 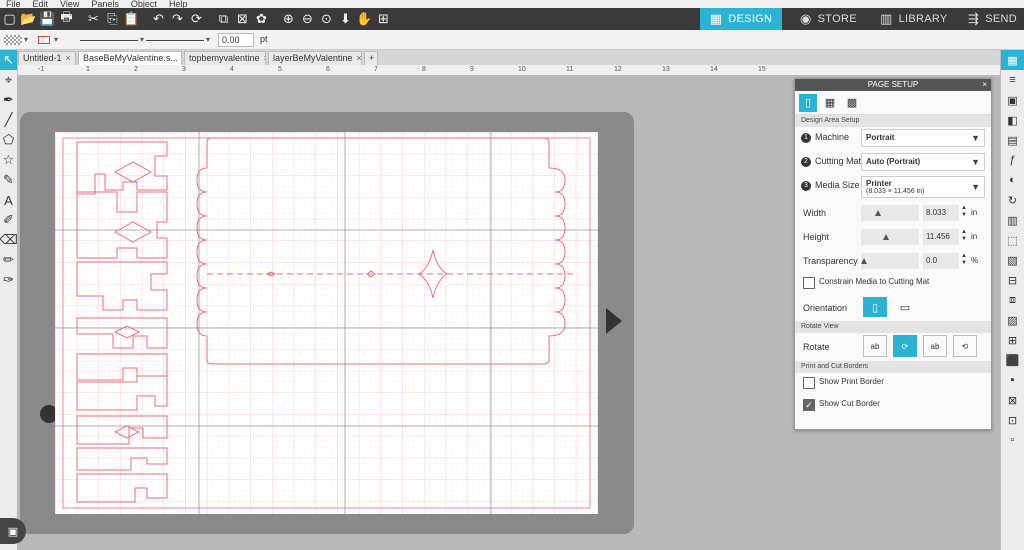 What do you see at coordinates (905, 307) in the screenshot?
I see `landscape-orientation-icon: ▭` at bounding box center [905, 307].